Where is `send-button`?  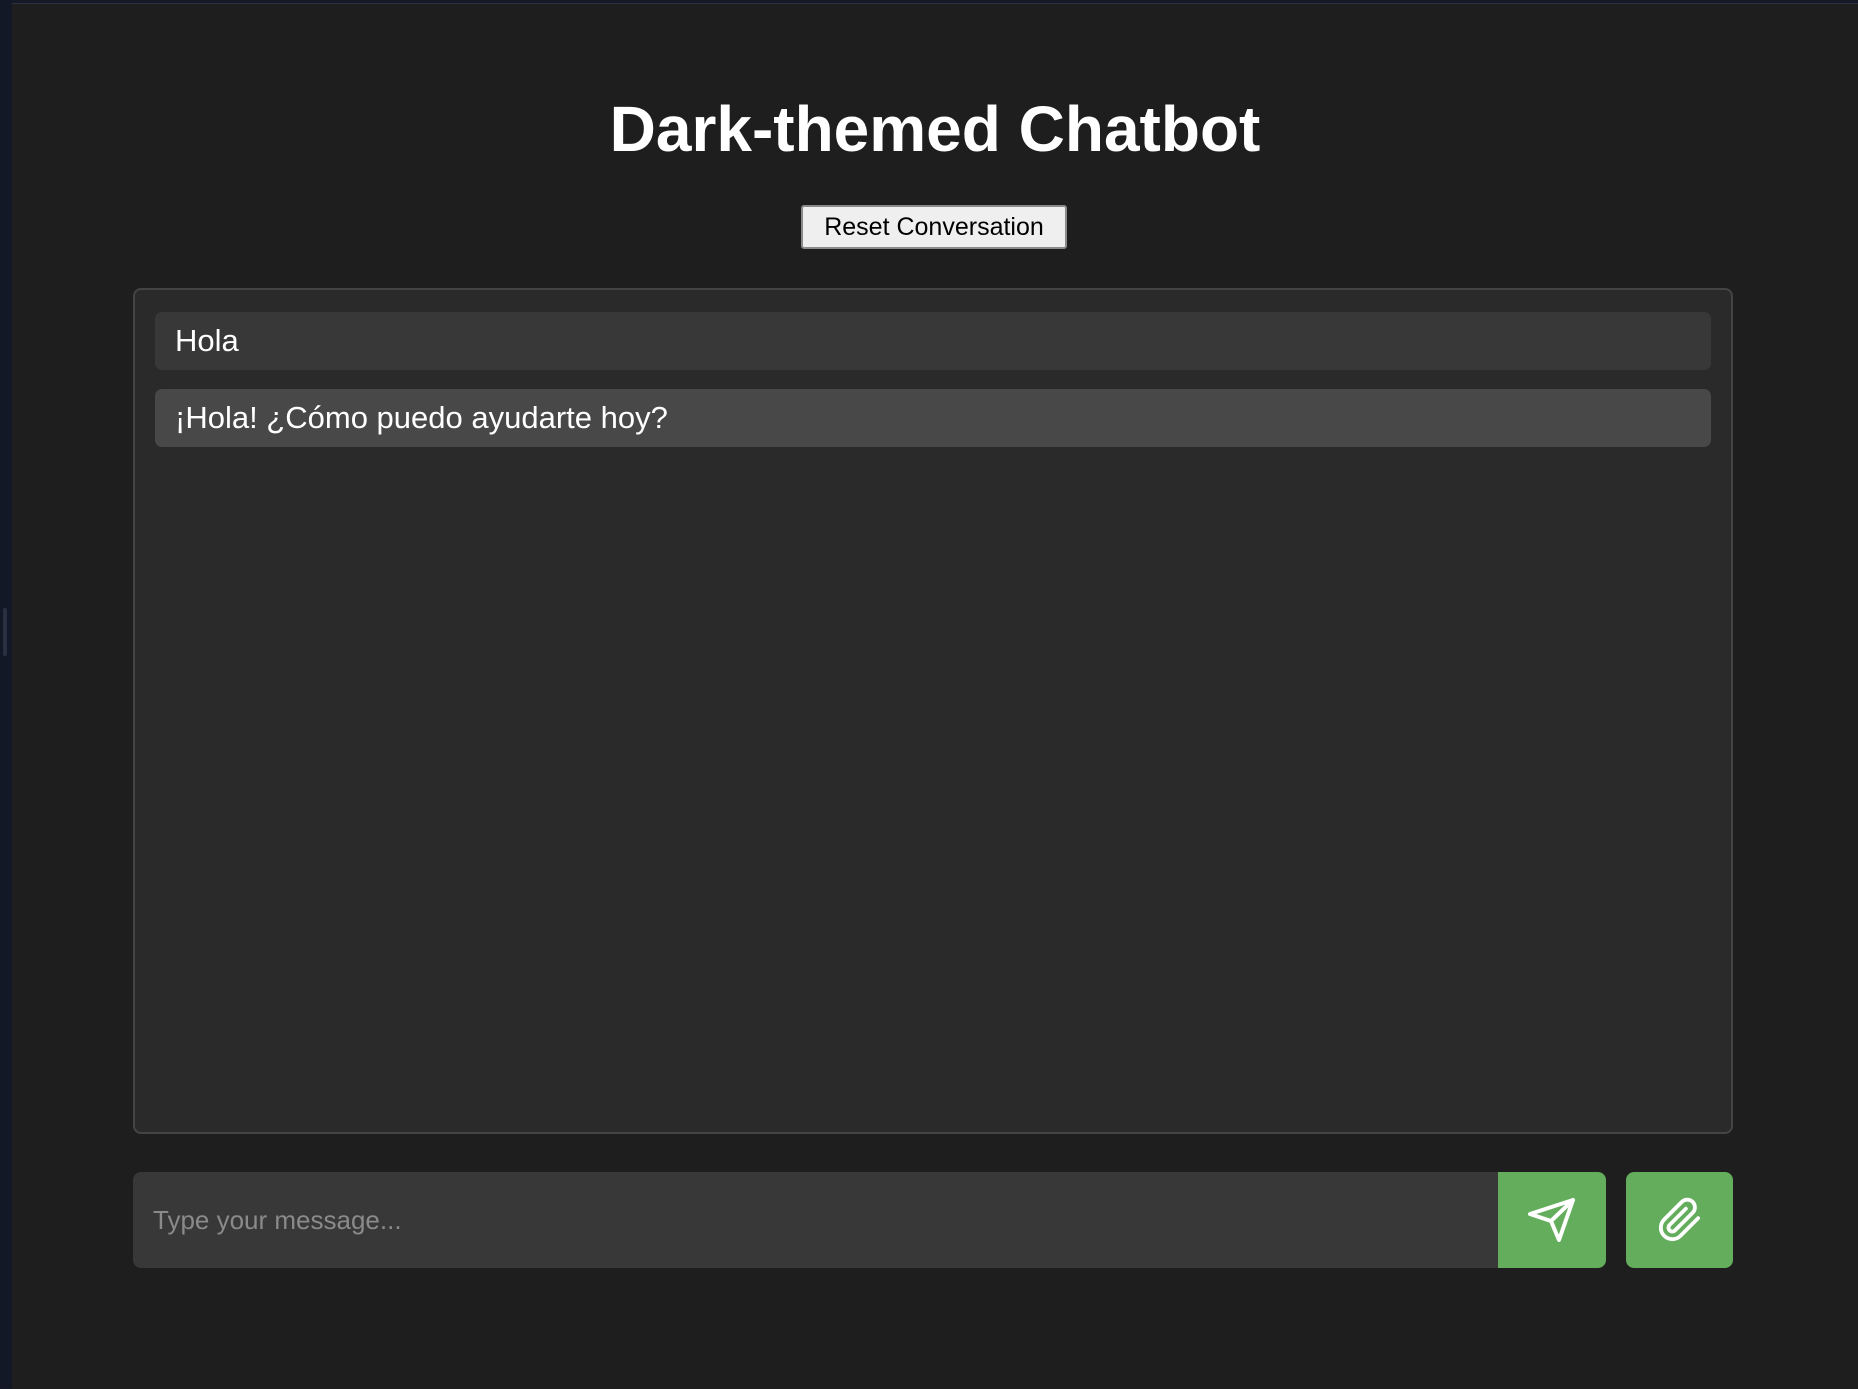 send-button is located at coordinates (1552, 1220).